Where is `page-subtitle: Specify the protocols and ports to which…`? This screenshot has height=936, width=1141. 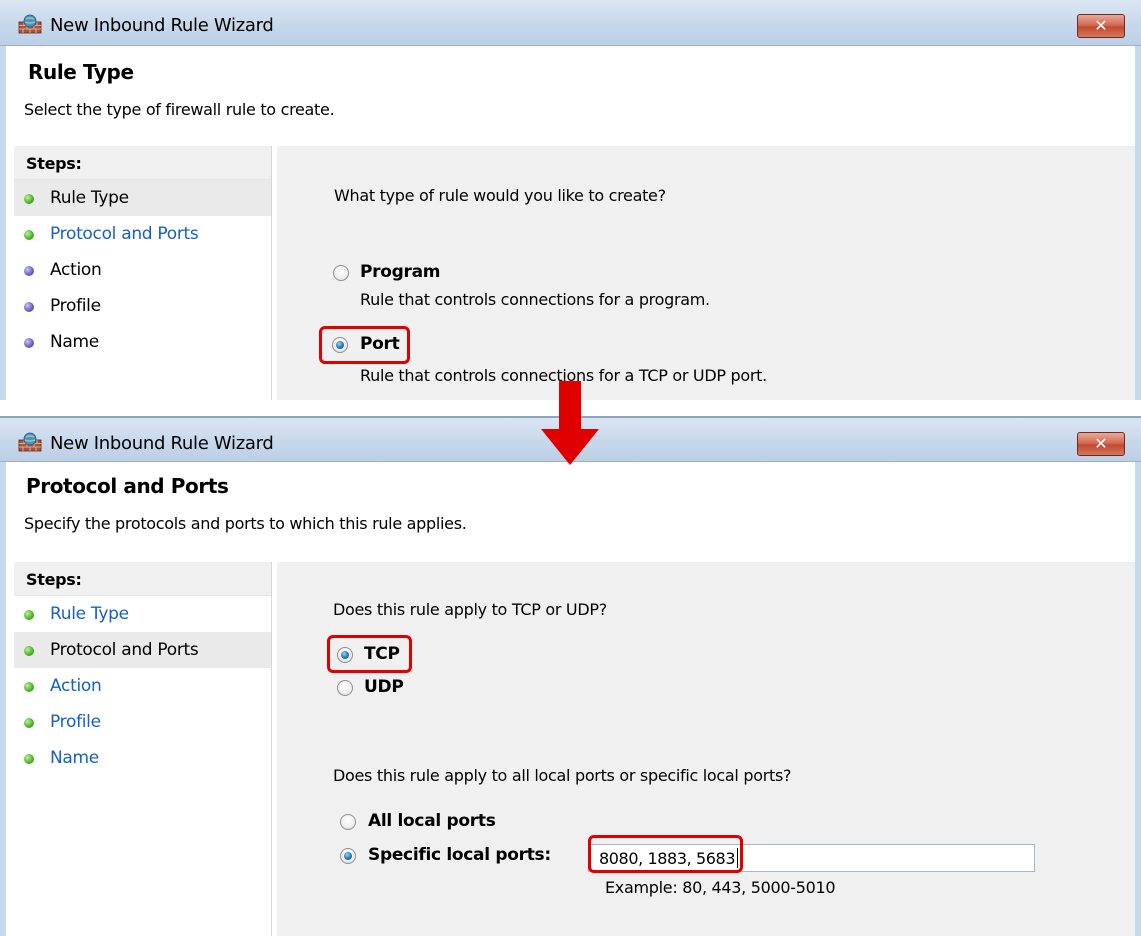
page-subtitle: Specify the protocols and ports to which… is located at coordinates (245, 523).